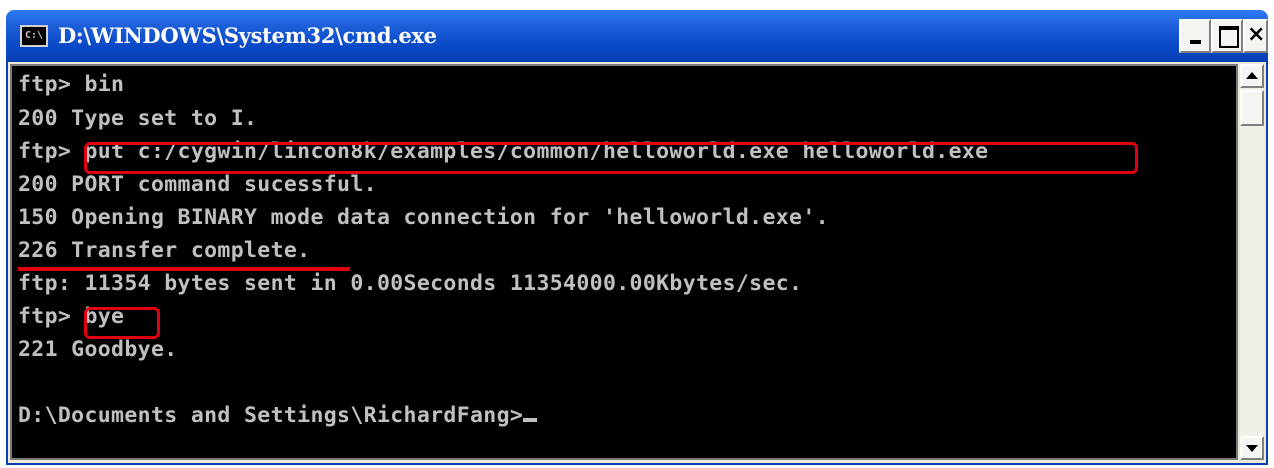 The image size is (1274, 468). Describe the element at coordinates (122, 323) in the screenshot. I see `highlight-box-bye` at that location.